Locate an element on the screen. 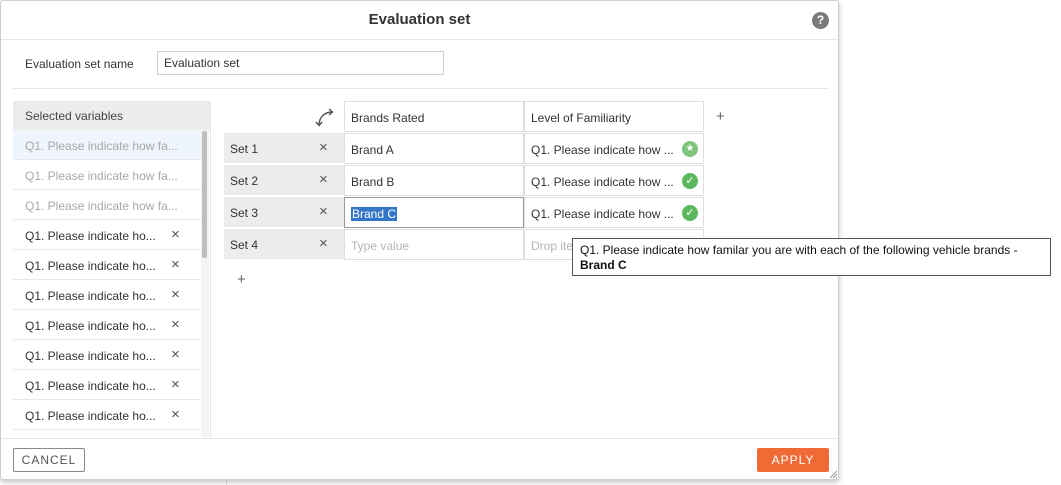  evaluation-set-name-input is located at coordinates (300, 63).